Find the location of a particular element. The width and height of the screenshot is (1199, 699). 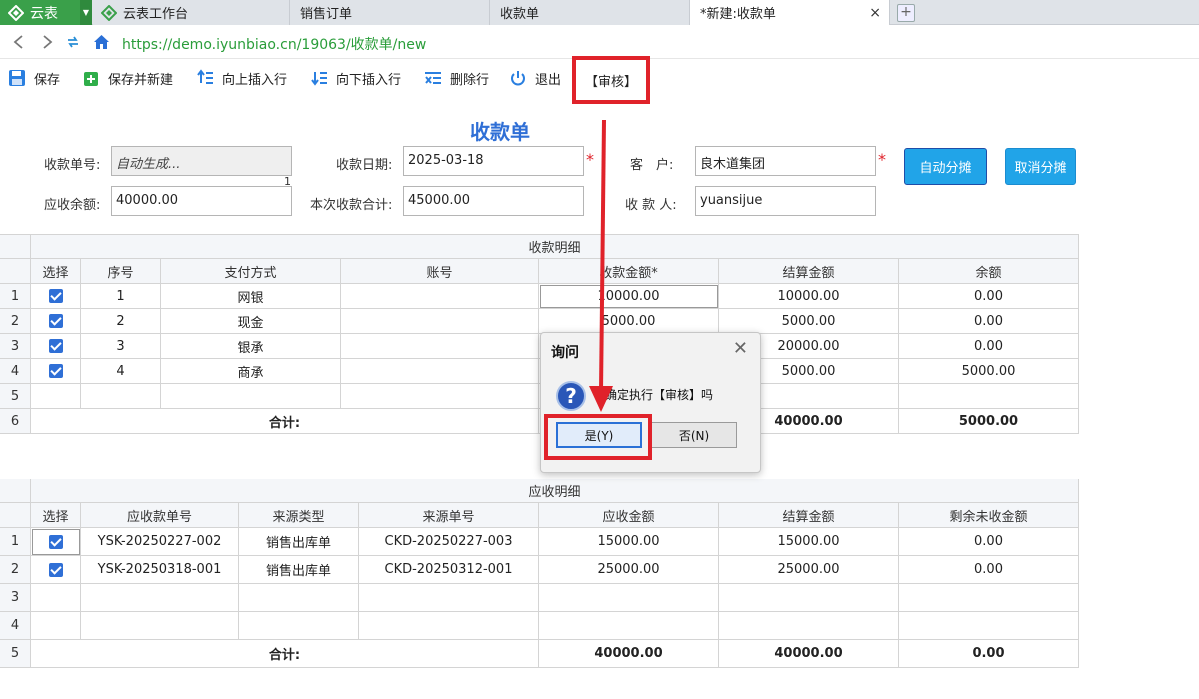

table-cell: 商承 is located at coordinates (251, 371).